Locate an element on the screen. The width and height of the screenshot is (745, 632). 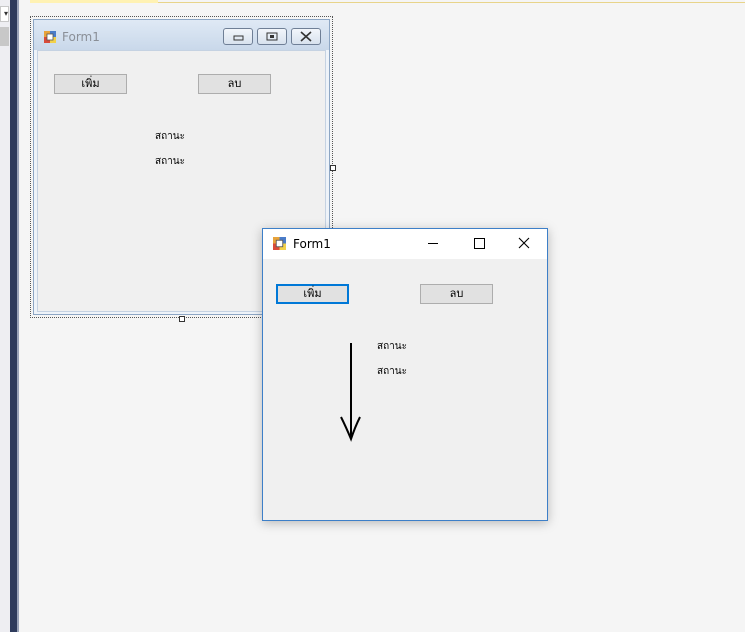
designer-status-label-1: สถานะ is located at coordinates (170, 136).